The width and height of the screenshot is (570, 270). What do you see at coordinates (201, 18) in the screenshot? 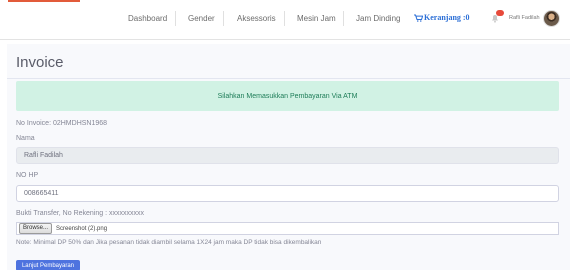
I see `nav-gender: Gender` at bounding box center [201, 18].